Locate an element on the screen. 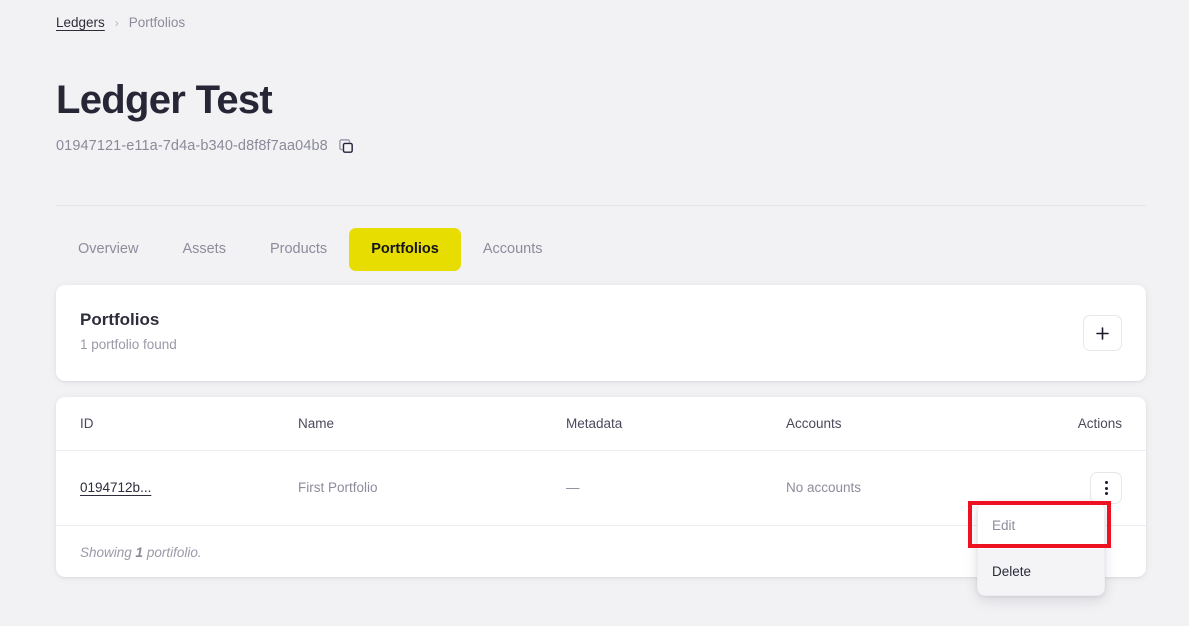  tab-accounts: Accounts is located at coordinates (513, 249).